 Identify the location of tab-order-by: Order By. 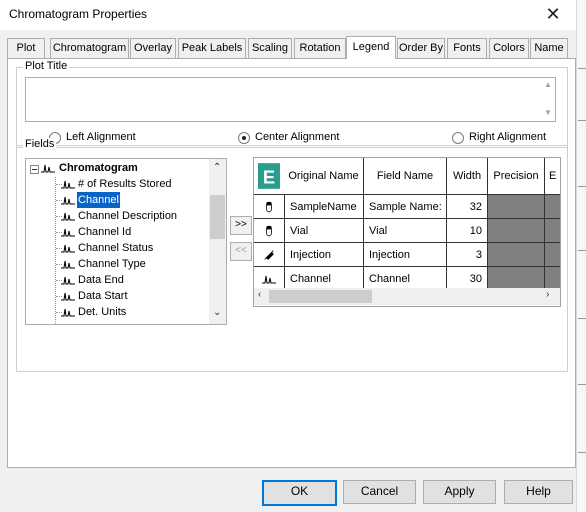
(421, 48).